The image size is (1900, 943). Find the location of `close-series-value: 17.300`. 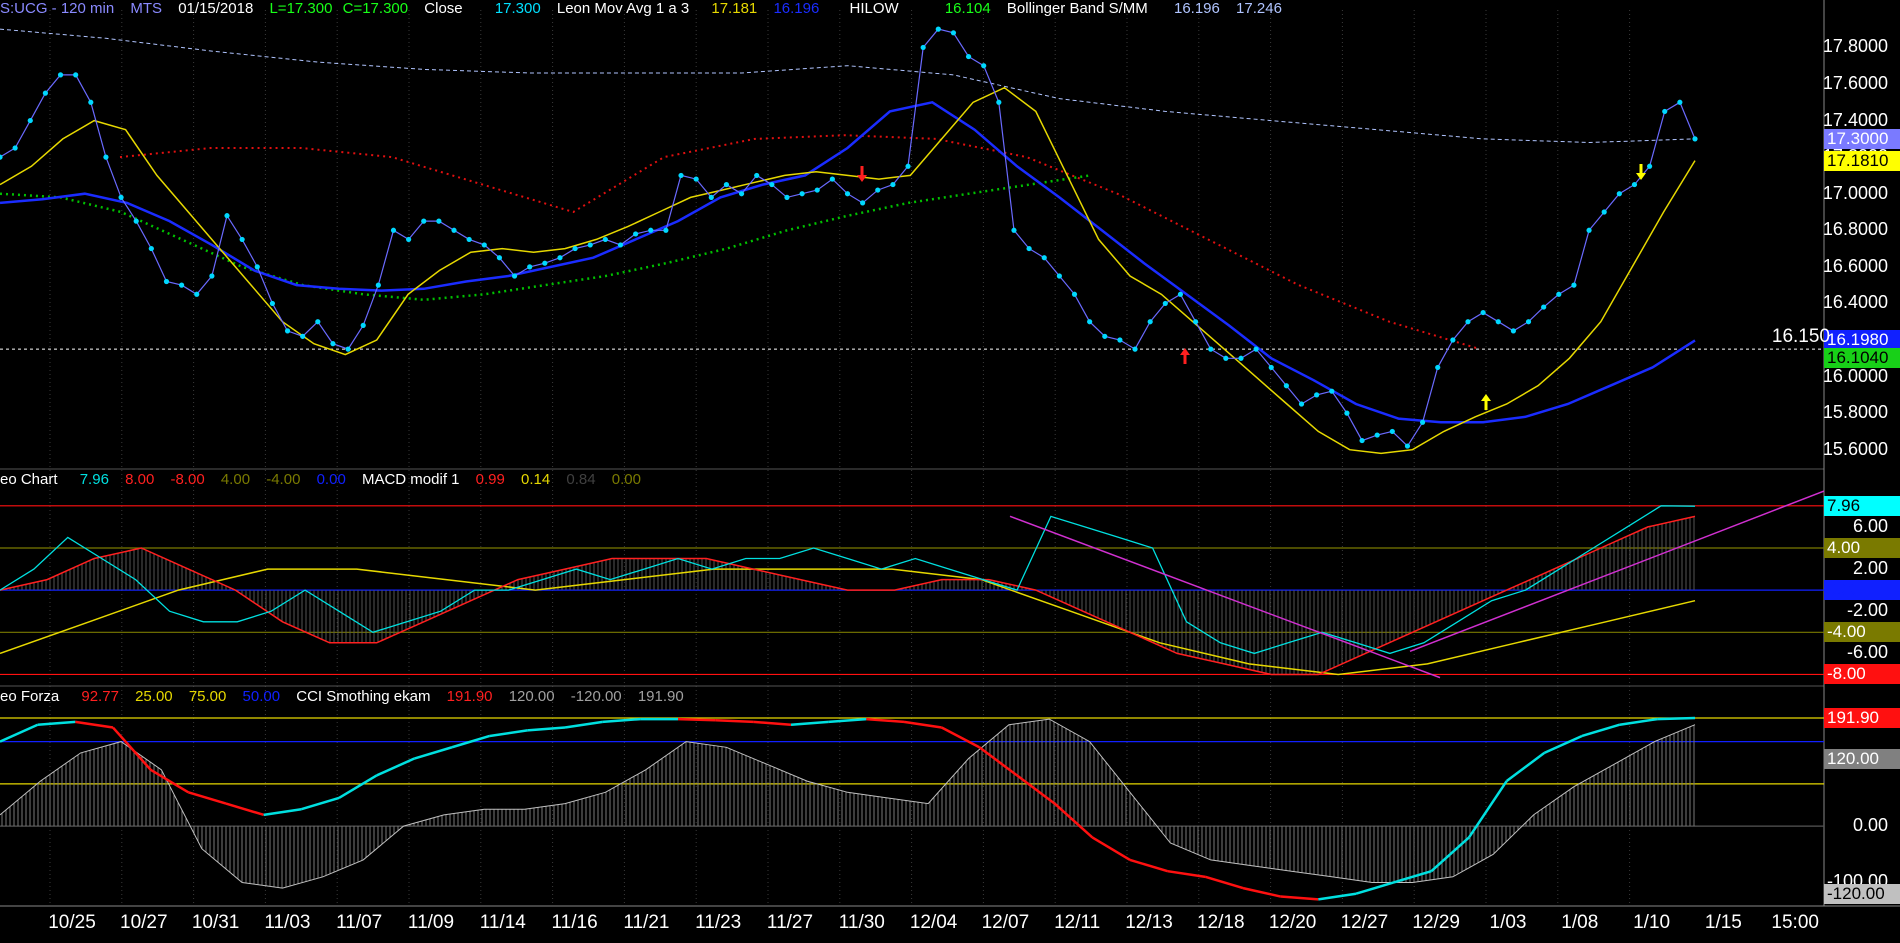

close-series-value: 17.300 is located at coordinates (517, 8).